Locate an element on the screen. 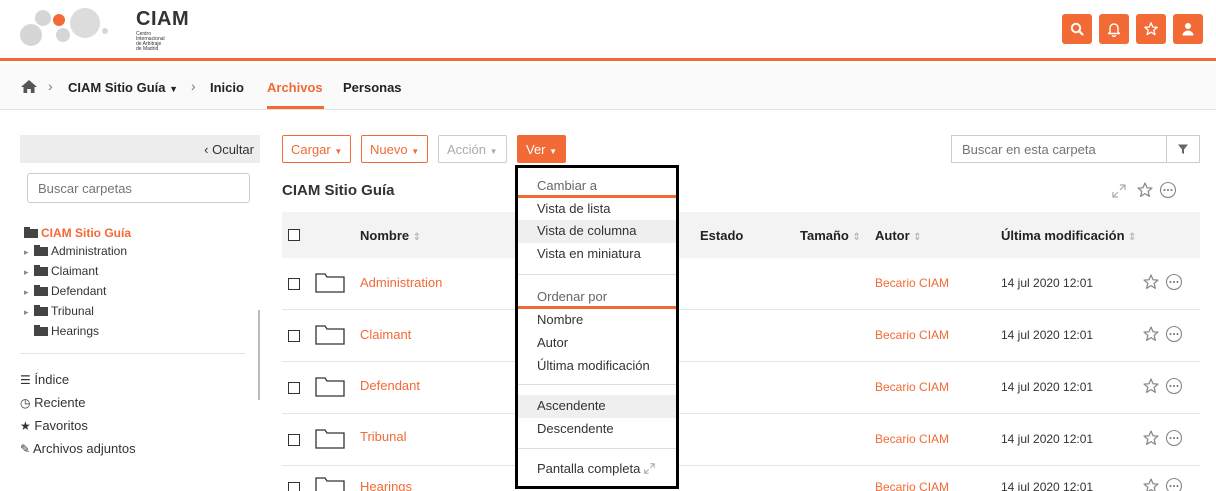 This screenshot has height=491, width=1216. table-row: Claimant Becario CIAM 14 jul 2020 12:01 is located at coordinates (741, 336).